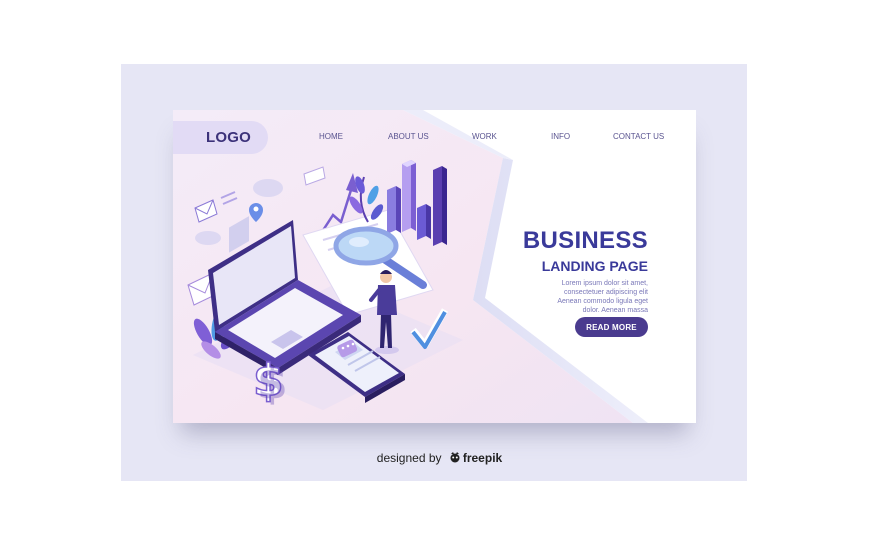  I want to click on hero-body-line: consectetuer adipiscing elit, so click(605, 292).